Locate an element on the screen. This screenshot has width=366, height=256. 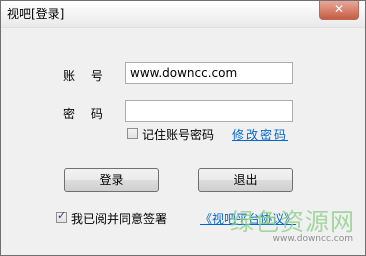
login-button: 登录 is located at coordinates (111, 180).